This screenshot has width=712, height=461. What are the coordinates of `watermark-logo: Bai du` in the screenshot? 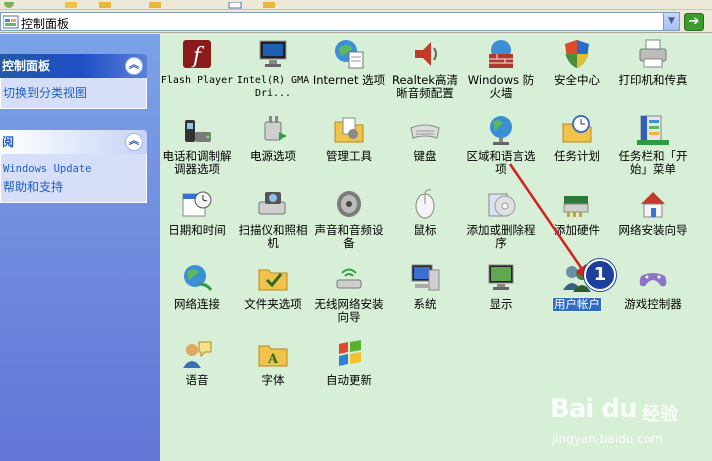 It's located at (593, 409).